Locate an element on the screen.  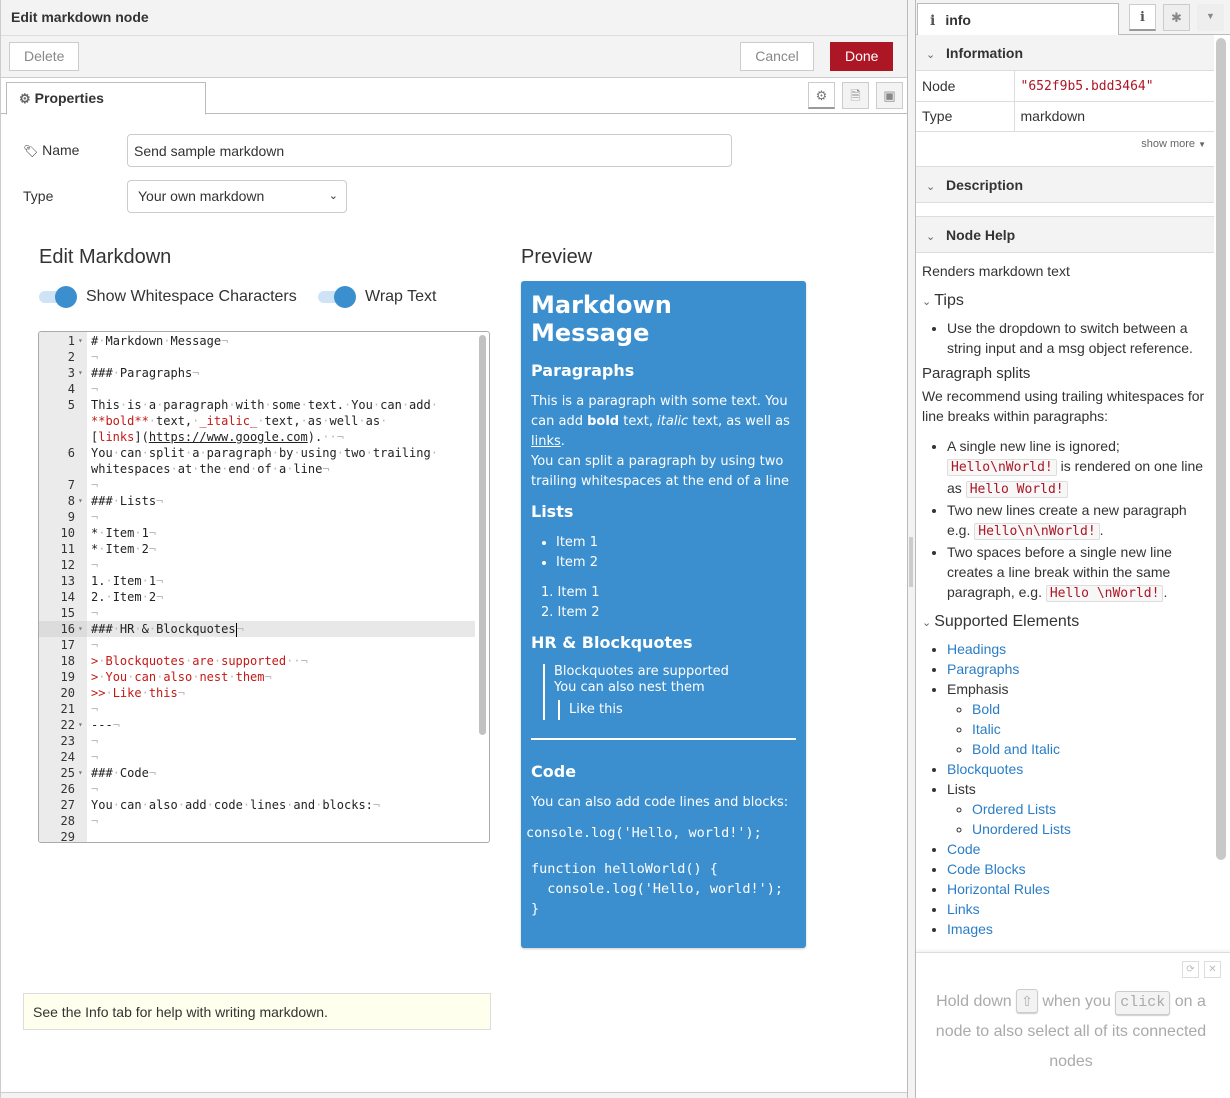
done-button: Done is located at coordinates (861, 56).